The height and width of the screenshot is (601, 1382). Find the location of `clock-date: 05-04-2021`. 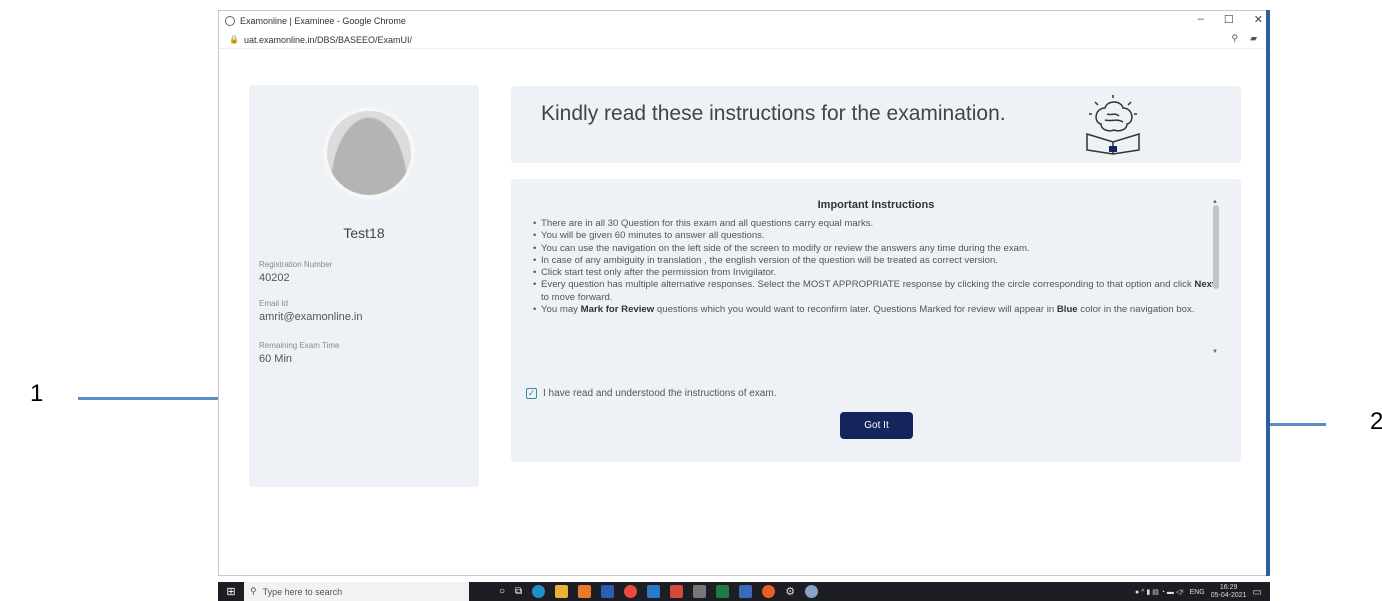

clock-date: 05-04-2021 is located at coordinates (1228, 595).